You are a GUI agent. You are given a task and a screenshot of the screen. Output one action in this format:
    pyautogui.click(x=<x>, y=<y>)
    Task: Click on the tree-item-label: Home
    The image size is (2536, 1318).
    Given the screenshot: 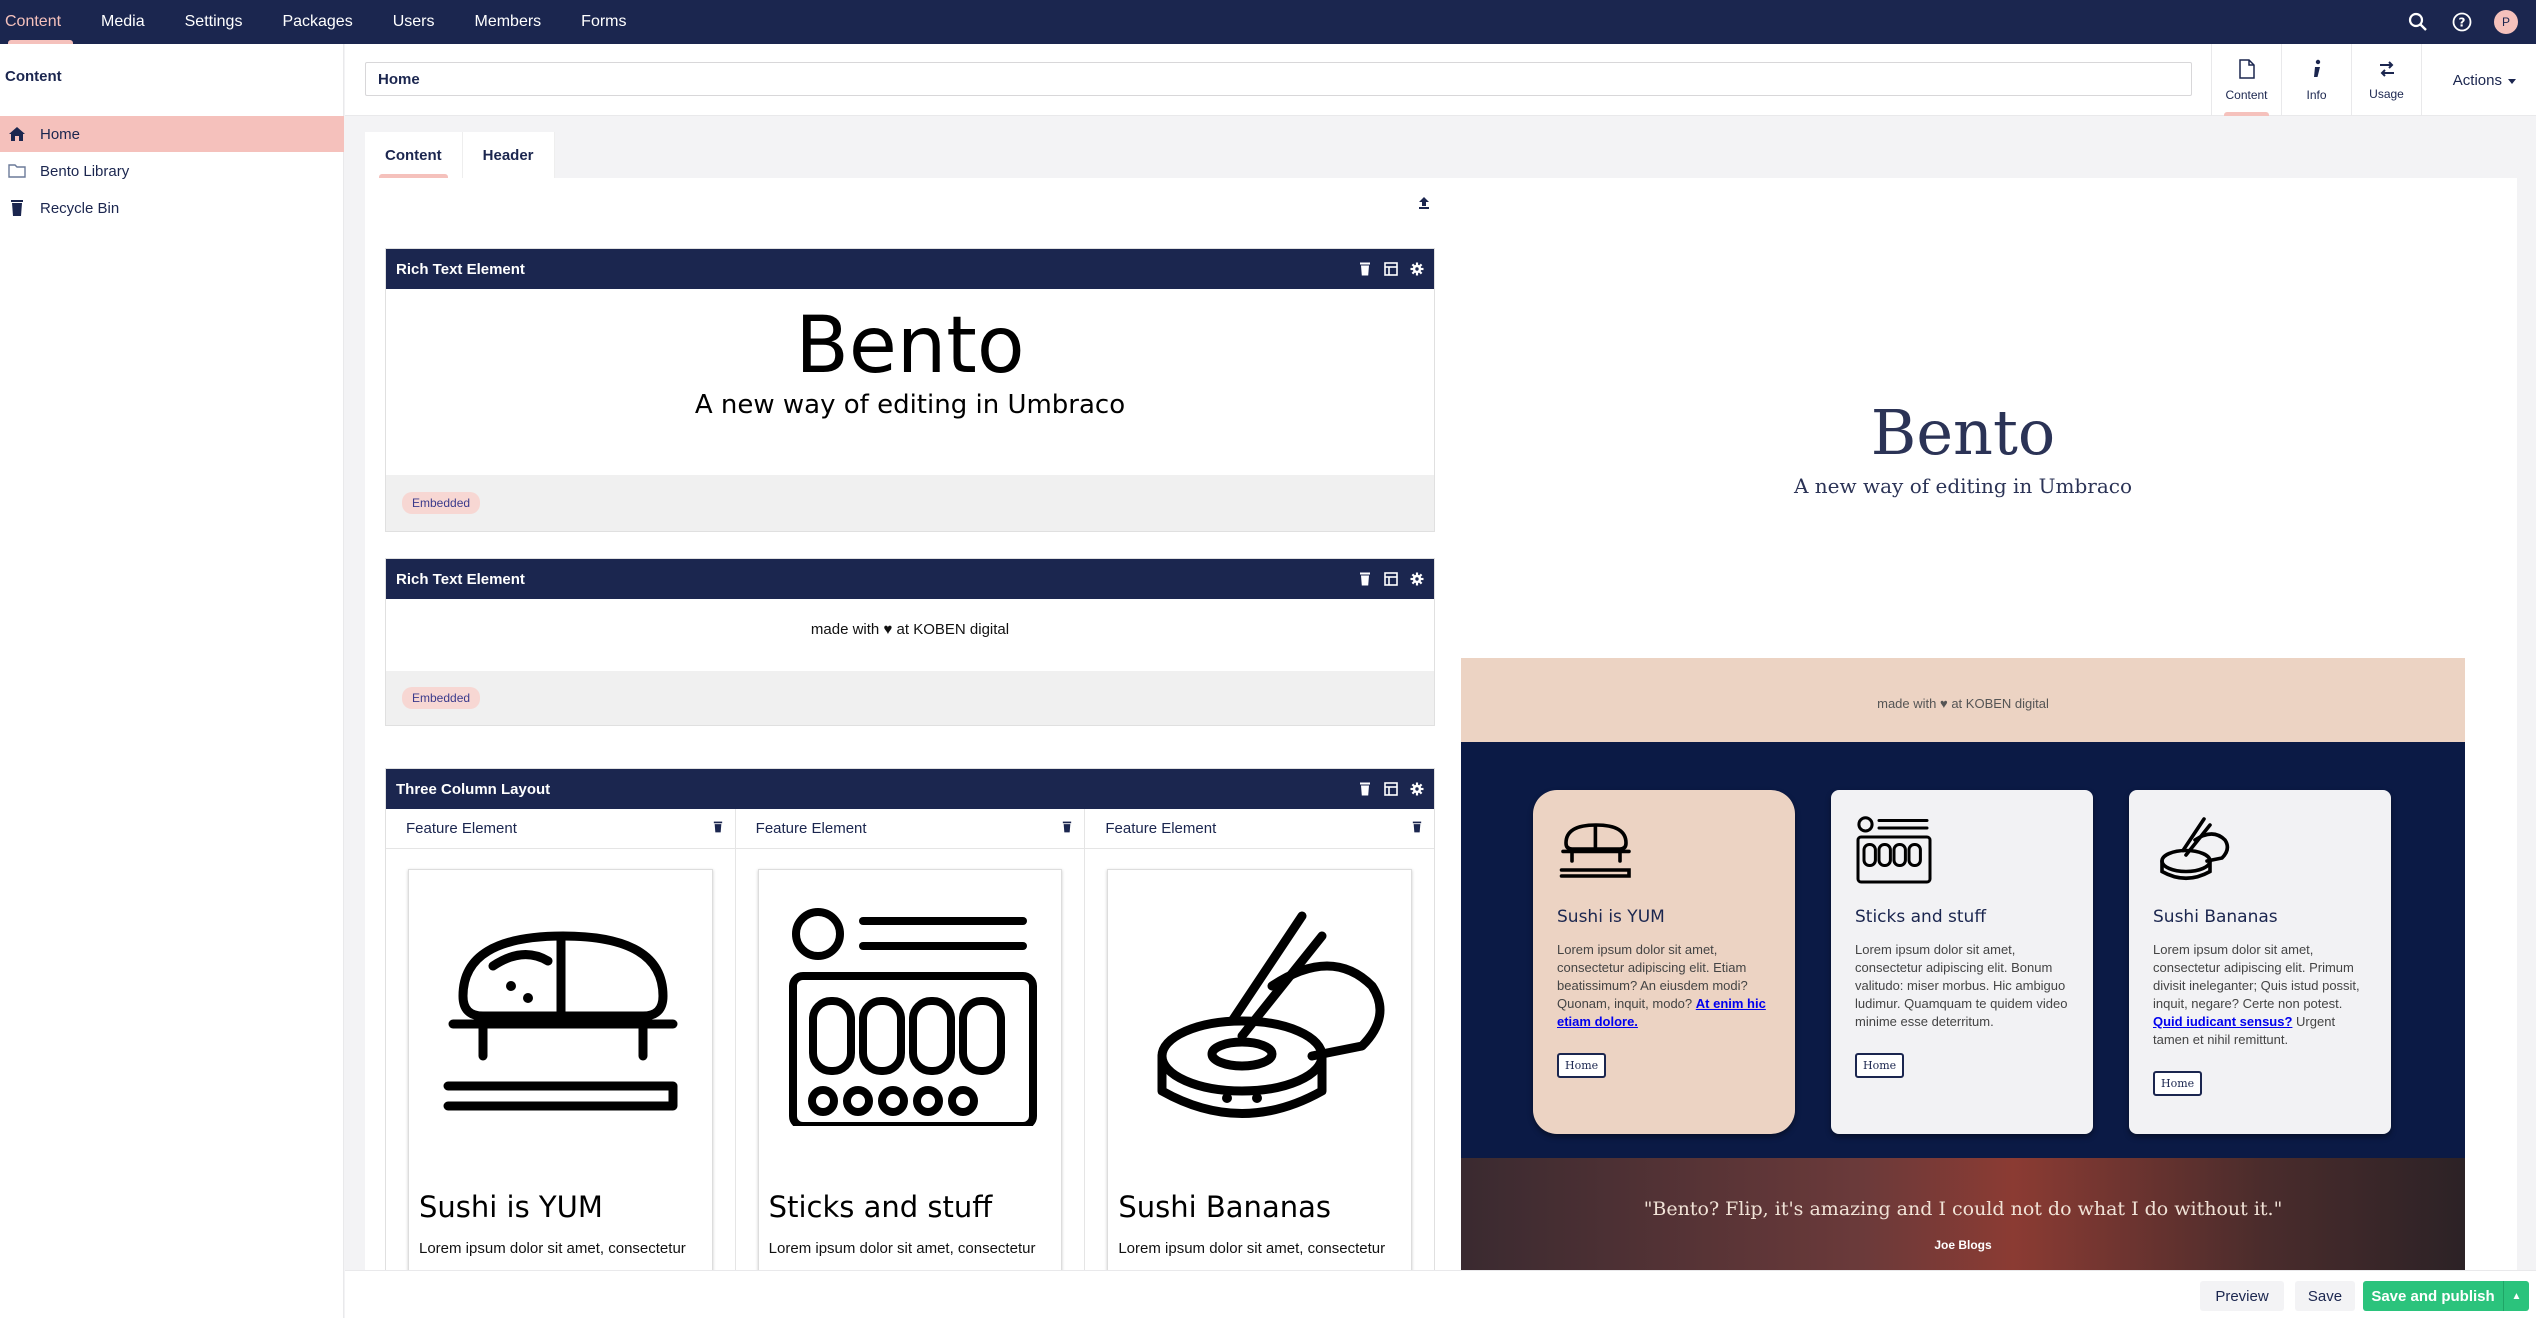 What is the action you would take?
    pyautogui.click(x=60, y=134)
    